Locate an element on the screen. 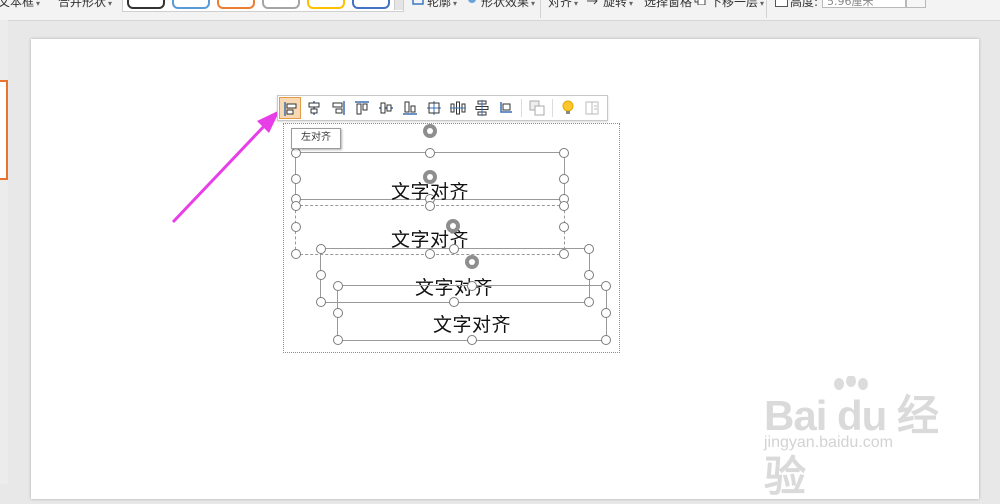 This screenshot has width=1000, height=504. distribute-h-centers-icon is located at coordinates (458, 108).